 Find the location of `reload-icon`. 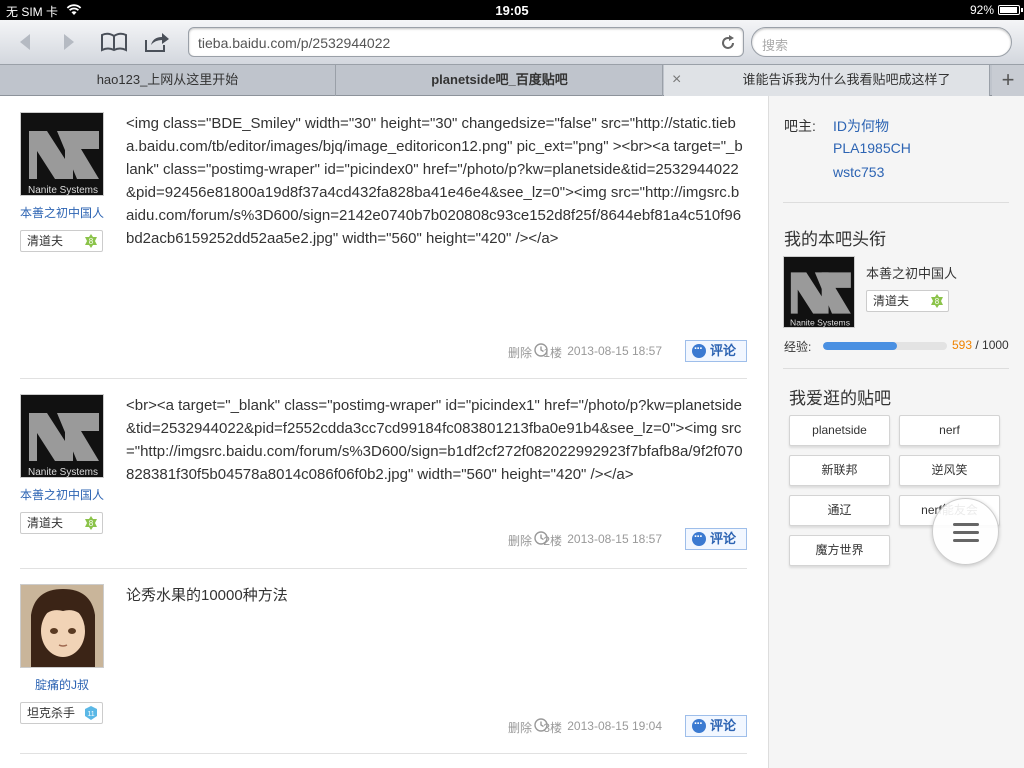

reload-icon is located at coordinates (728, 43).